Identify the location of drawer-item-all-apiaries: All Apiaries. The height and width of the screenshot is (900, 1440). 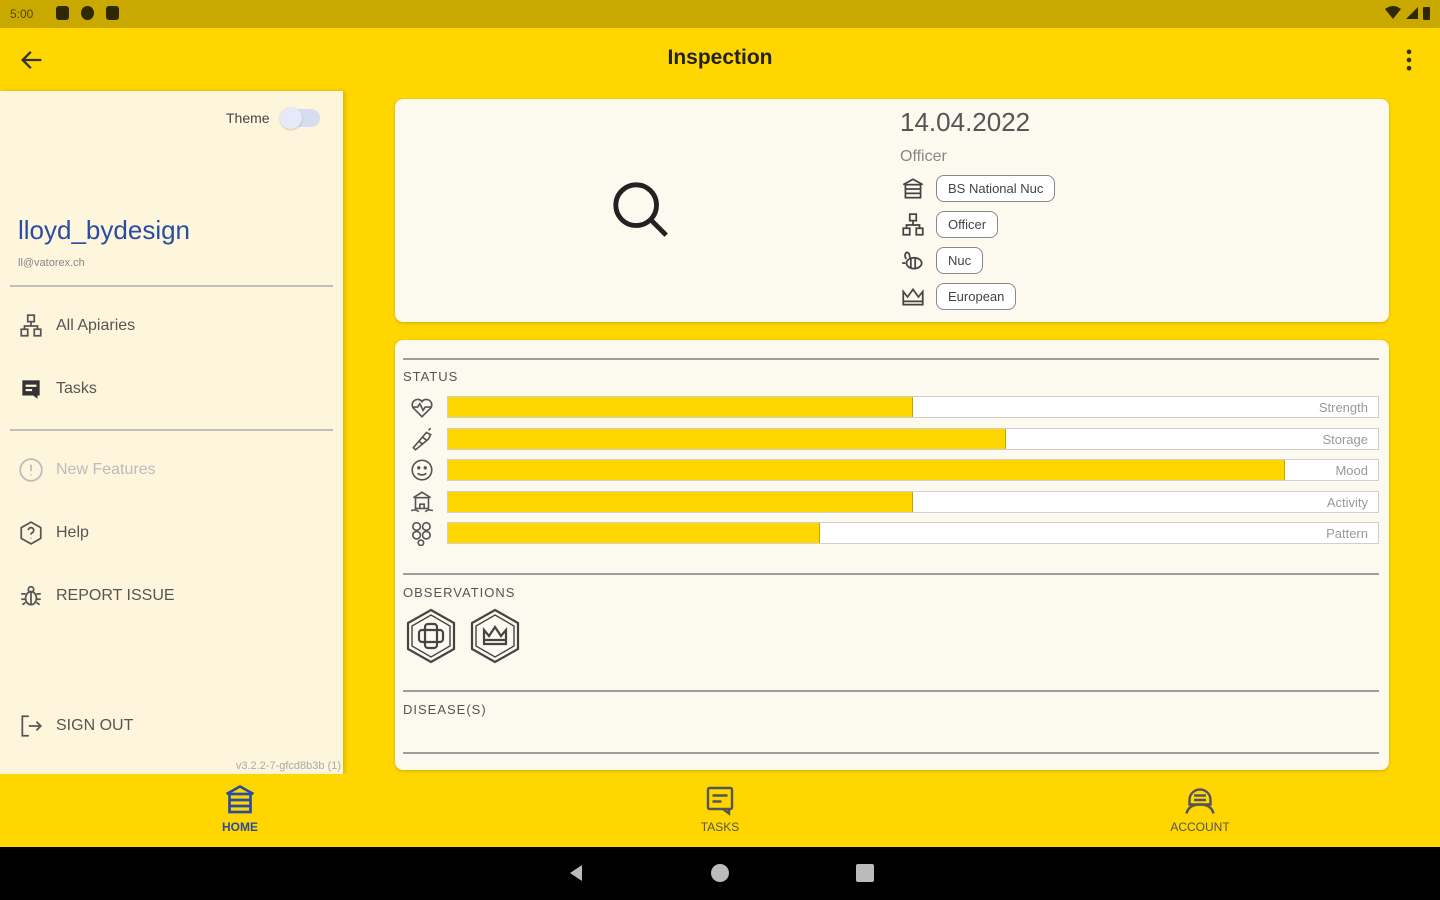
(76, 326).